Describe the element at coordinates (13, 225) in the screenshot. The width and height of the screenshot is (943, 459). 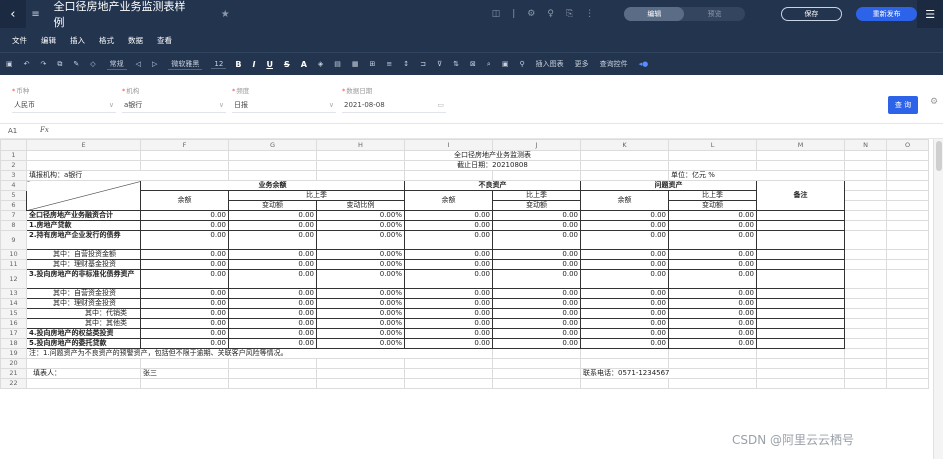
I see `row-header: 8` at that location.